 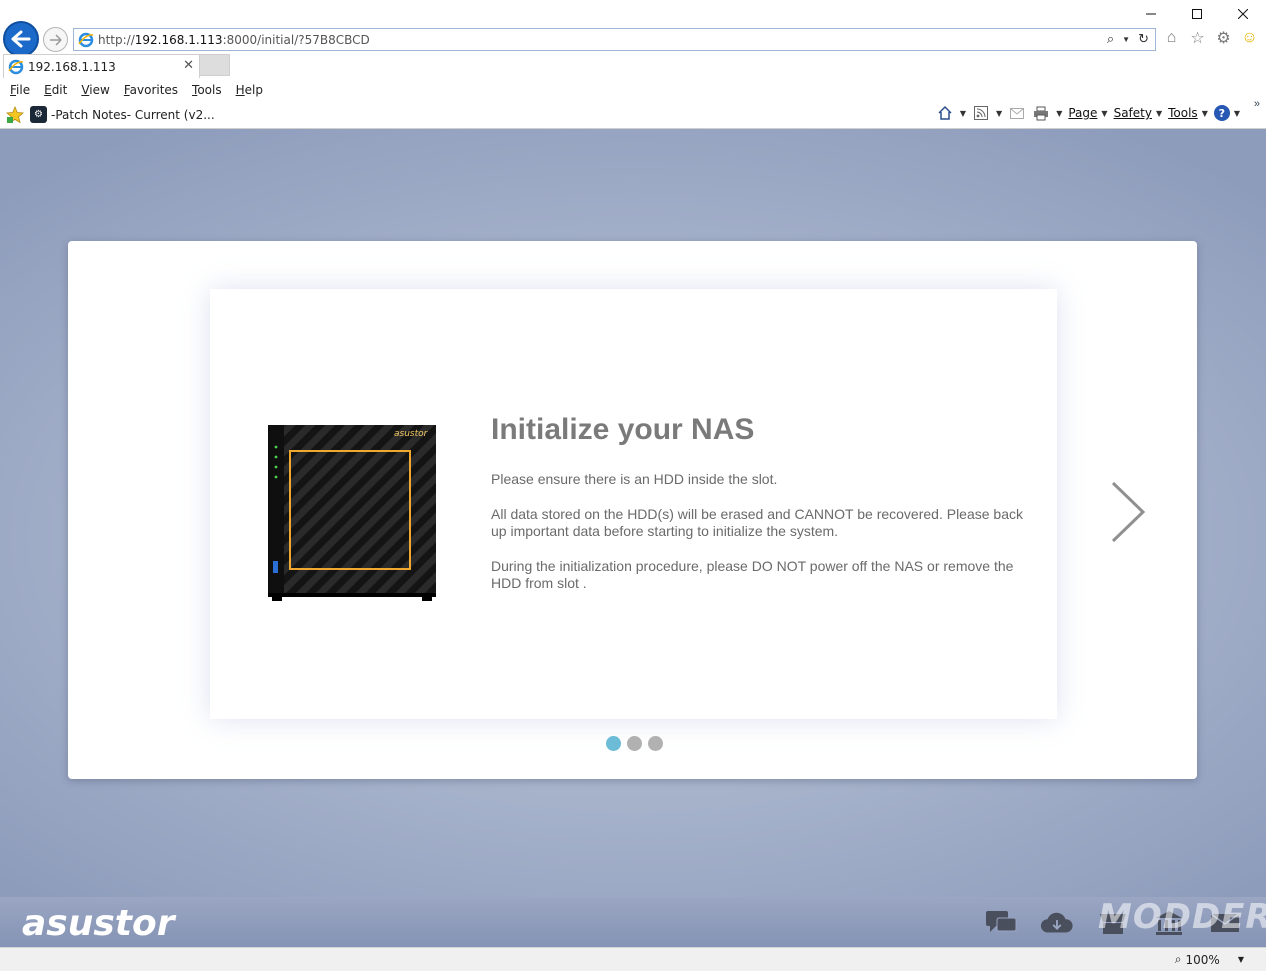 What do you see at coordinates (55, 90) in the screenshot?
I see `menu-edit: Edit` at bounding box center [55, 90].